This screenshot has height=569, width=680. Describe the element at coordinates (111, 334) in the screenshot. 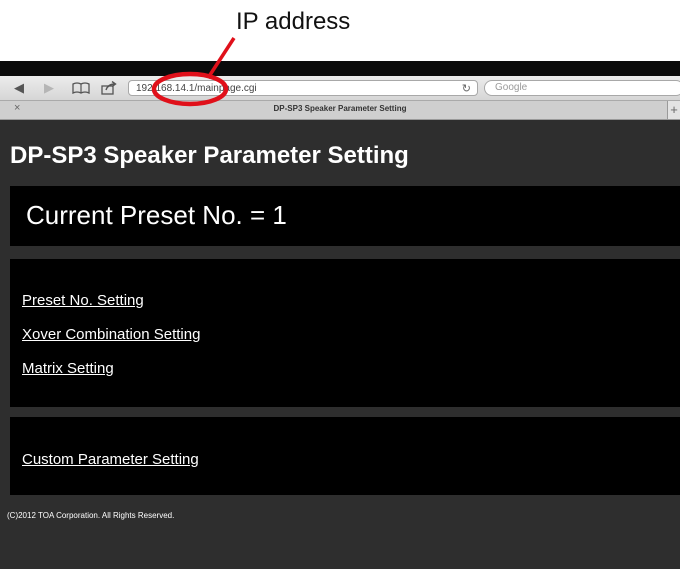

I see `xover-combination-link: Xover Combination Setting` at that location.